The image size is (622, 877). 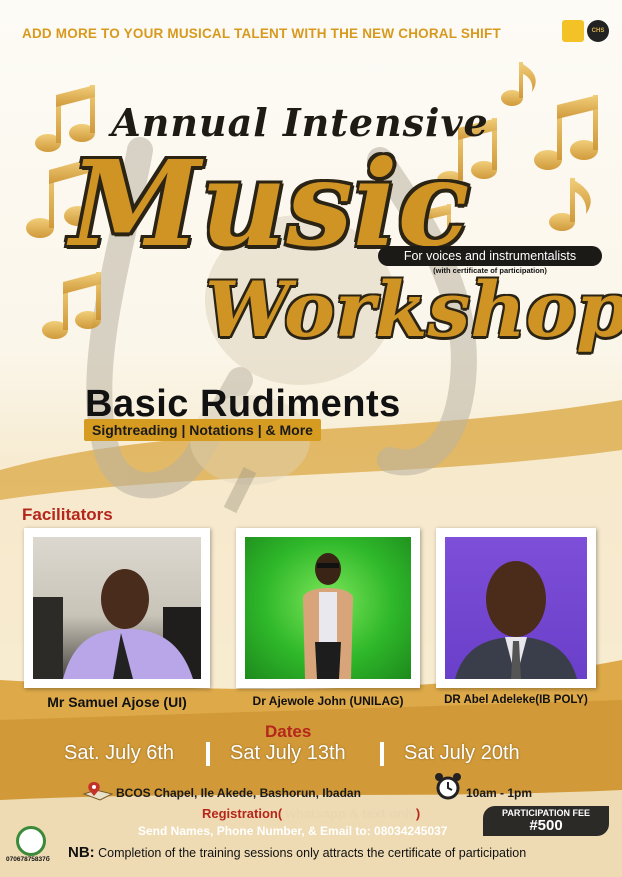 What do you see at coordinates (328, 701) in the screenshot?
I see `facilitator-name-2: Dr Ajewole John (UNILAG)` at bounding box center [328, 701].